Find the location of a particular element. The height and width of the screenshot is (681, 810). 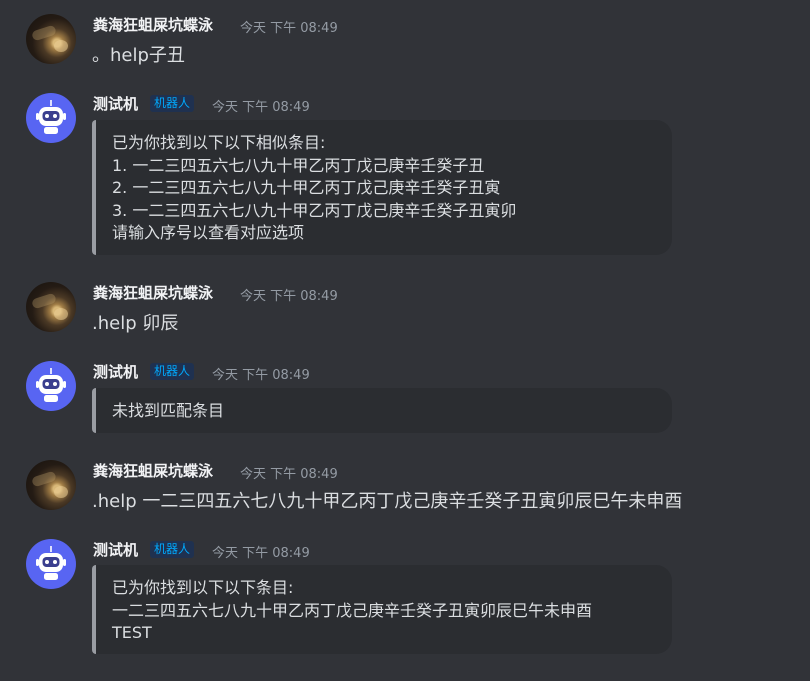

embed-line: 2. 一二三四五六七八九十甲乙丙丁戊己庚辛壬癸子丑寅 is located at coordinates (306, 187).